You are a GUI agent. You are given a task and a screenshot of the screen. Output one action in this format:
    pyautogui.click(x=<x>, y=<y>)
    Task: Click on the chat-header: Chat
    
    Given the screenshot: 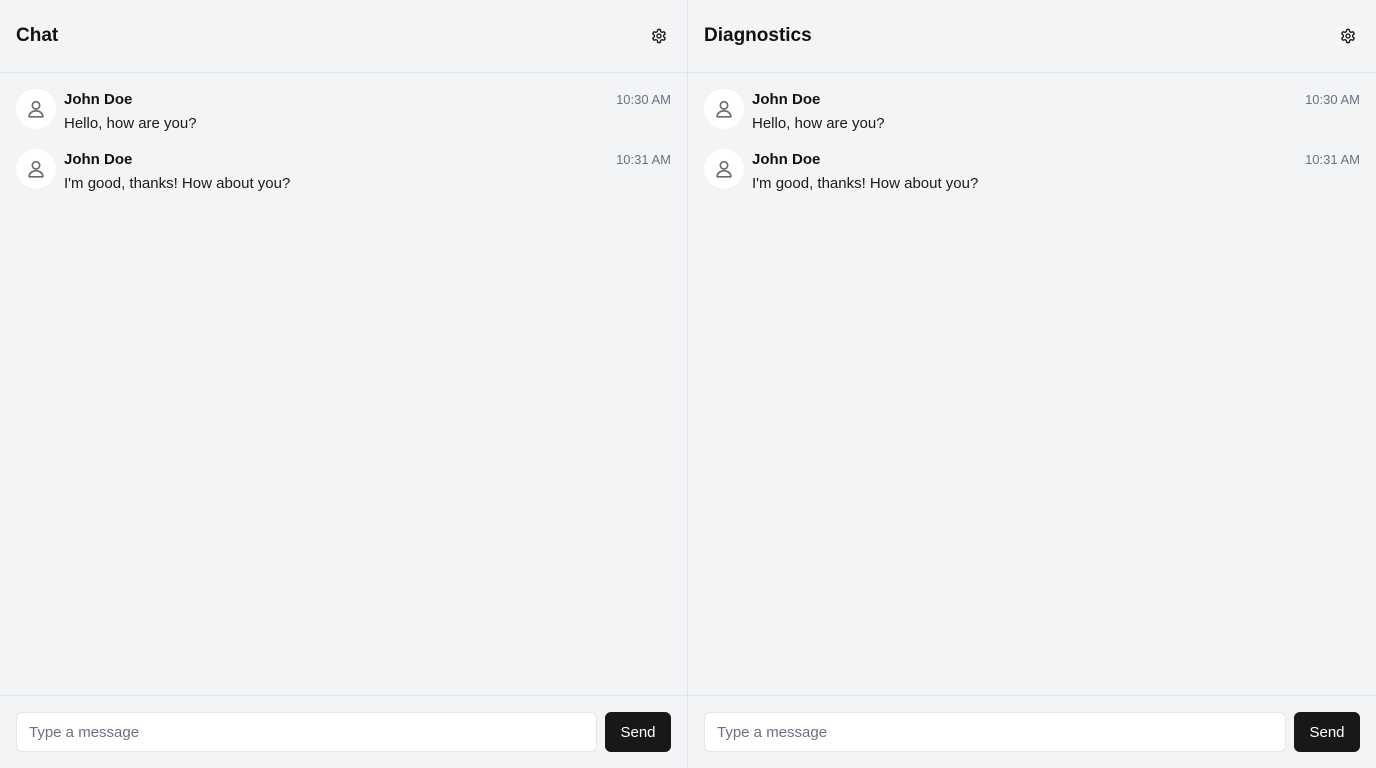 What is the action you would take?
    pyautogui.click(x=343, y=36)
    